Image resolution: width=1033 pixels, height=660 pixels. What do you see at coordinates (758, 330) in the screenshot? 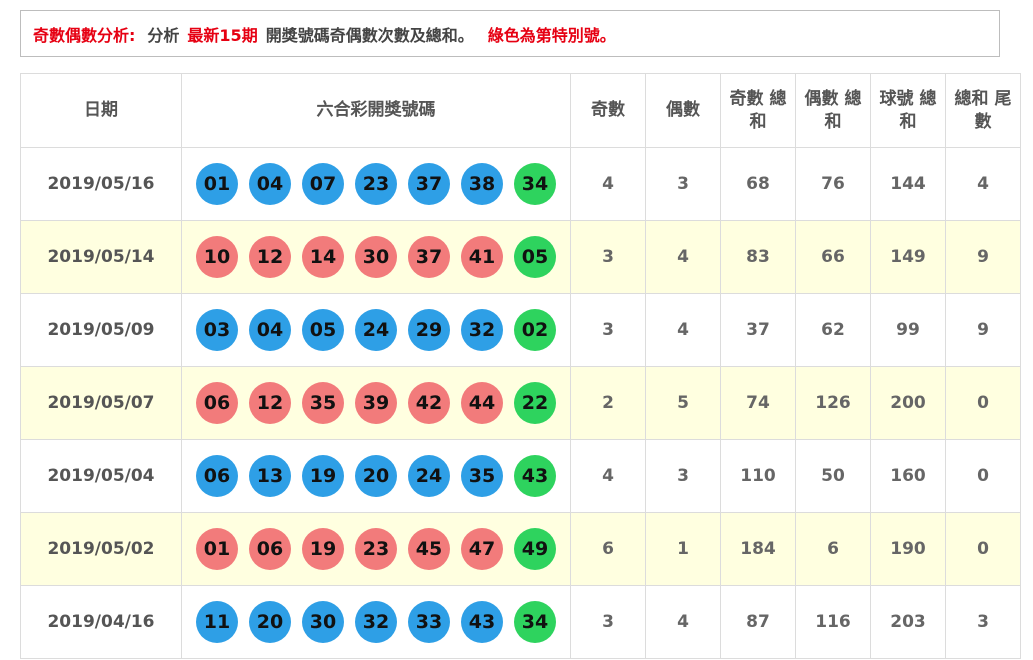
I see `odd-sum: 37` at bounding box center [758, 330].